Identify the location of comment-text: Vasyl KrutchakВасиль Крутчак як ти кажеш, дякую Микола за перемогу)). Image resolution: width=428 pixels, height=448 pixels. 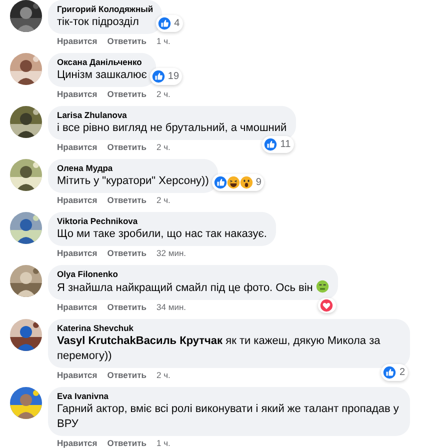
(218, 348).